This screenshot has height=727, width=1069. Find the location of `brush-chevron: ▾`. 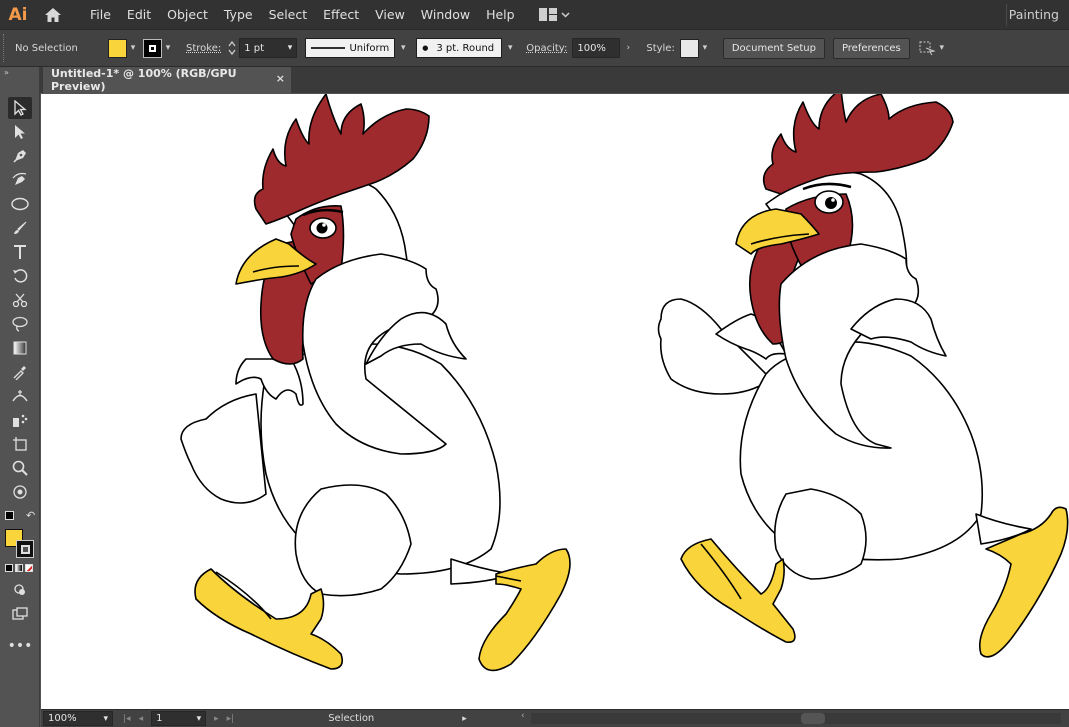

brush-chevron: ▾ is located at coordinates (510, 48).